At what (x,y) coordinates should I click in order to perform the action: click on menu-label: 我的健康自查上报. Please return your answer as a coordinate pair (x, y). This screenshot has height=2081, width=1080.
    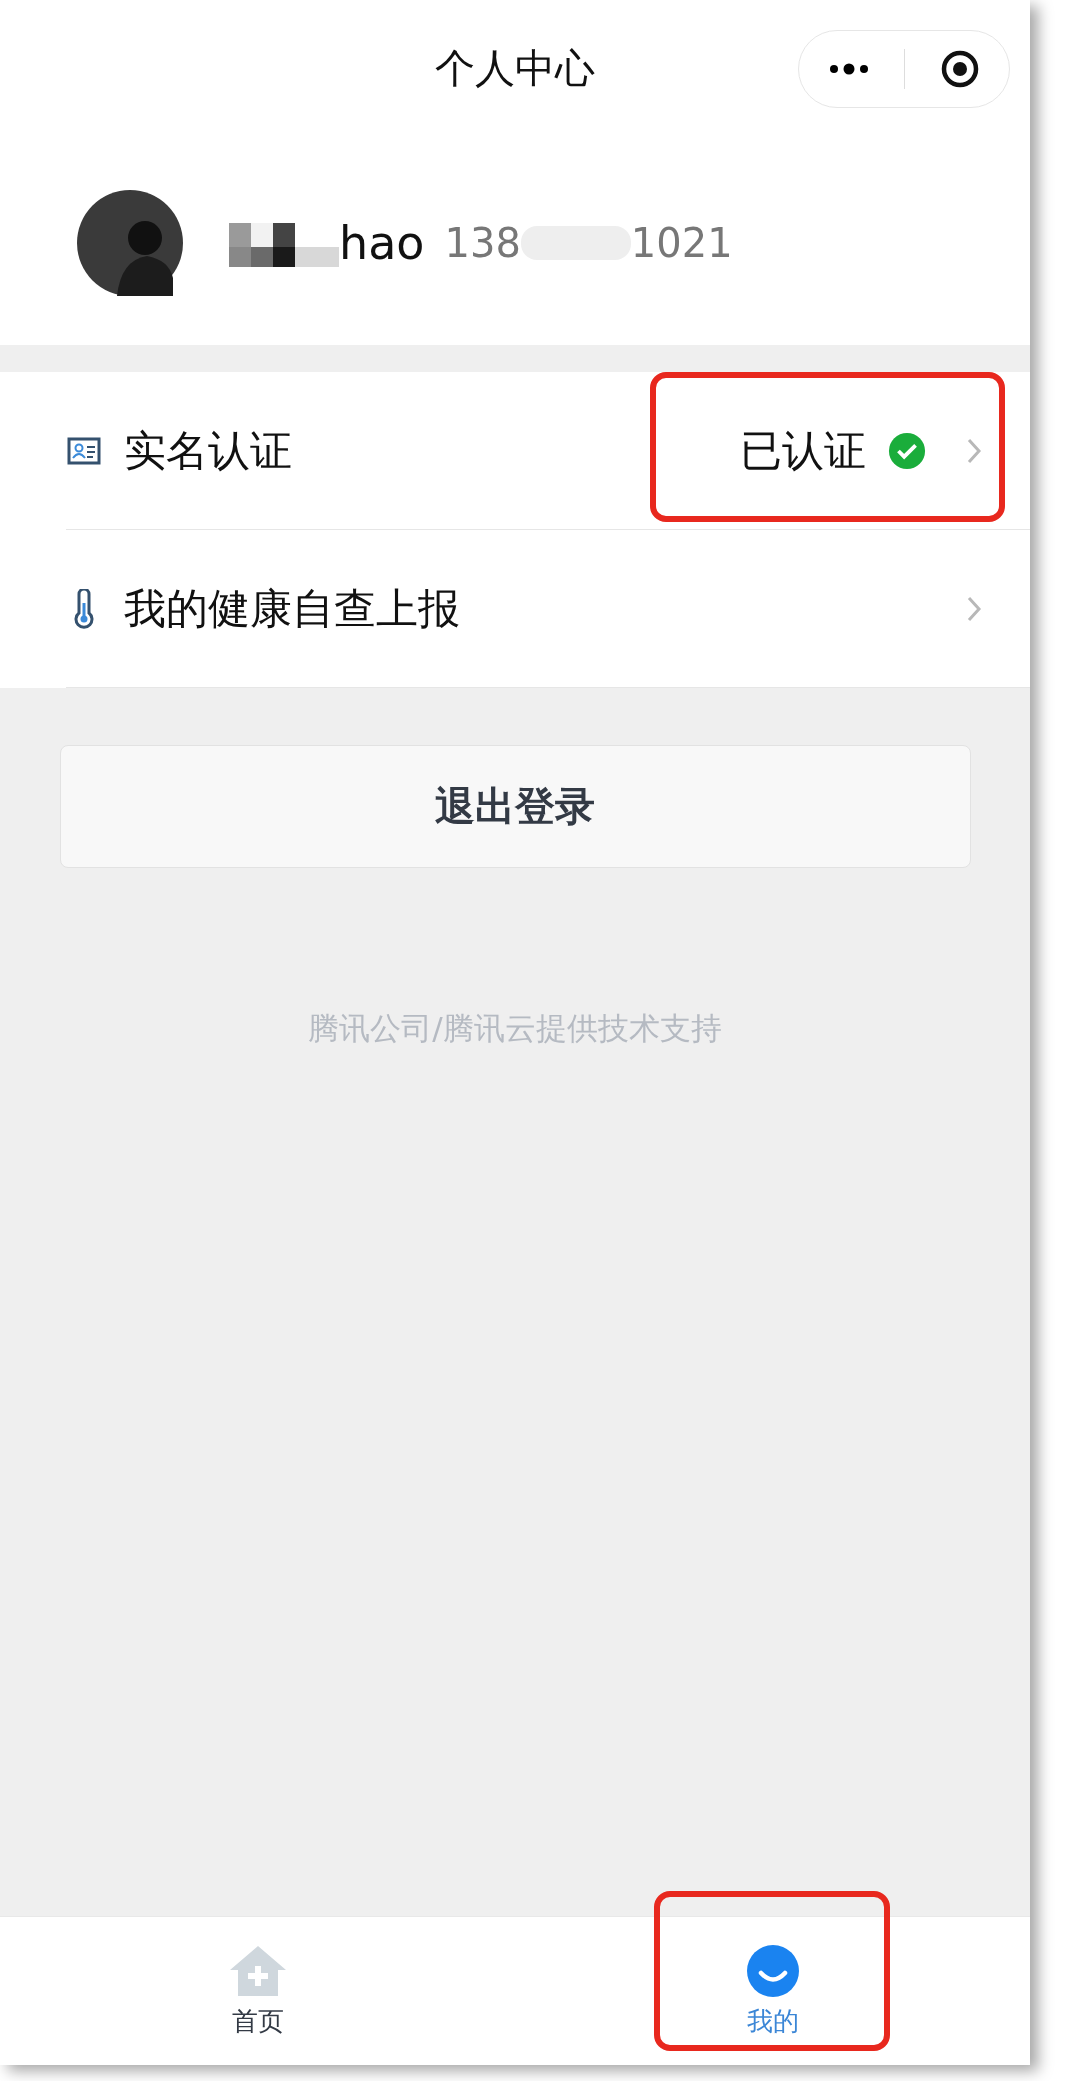
    Looking at the image, I should click on (292, 608).